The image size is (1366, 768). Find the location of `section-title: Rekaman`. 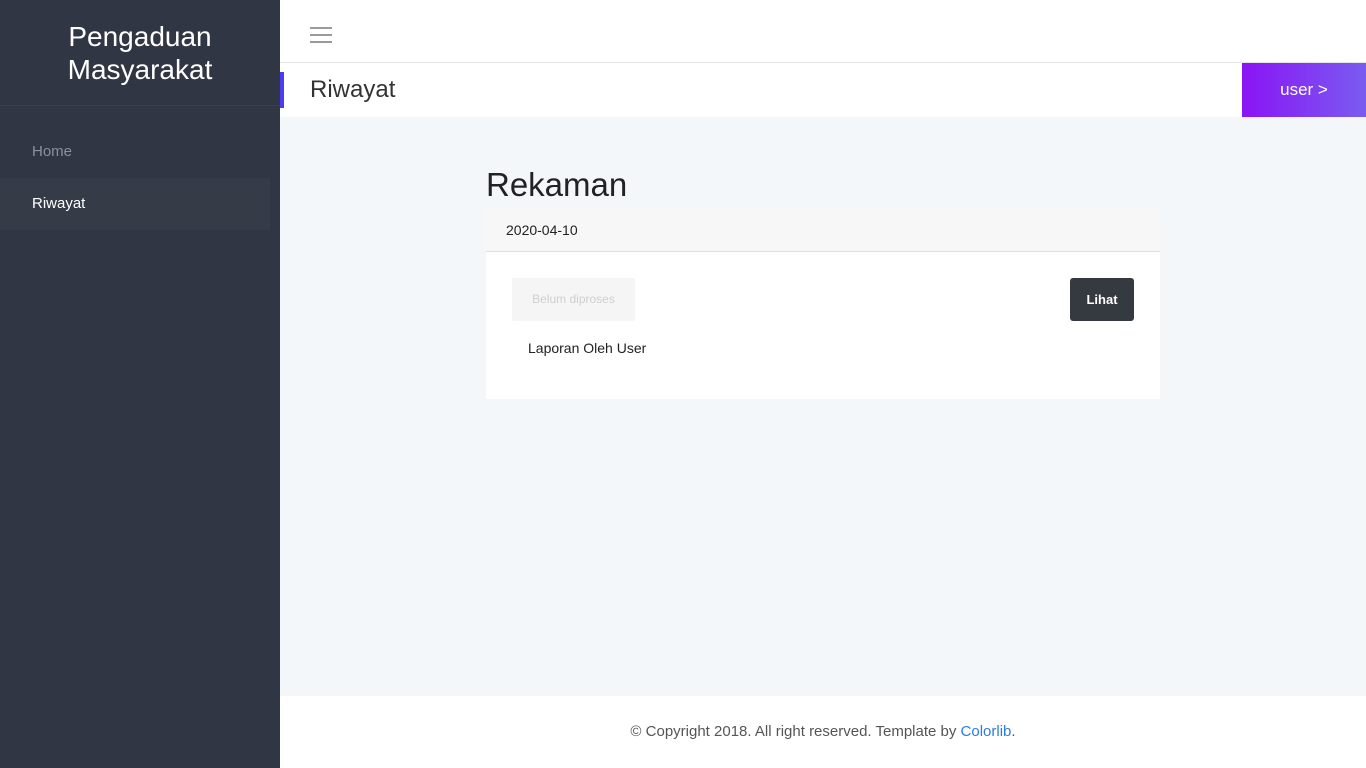

section-title: Rekaman is located at coordinates (557, 184).